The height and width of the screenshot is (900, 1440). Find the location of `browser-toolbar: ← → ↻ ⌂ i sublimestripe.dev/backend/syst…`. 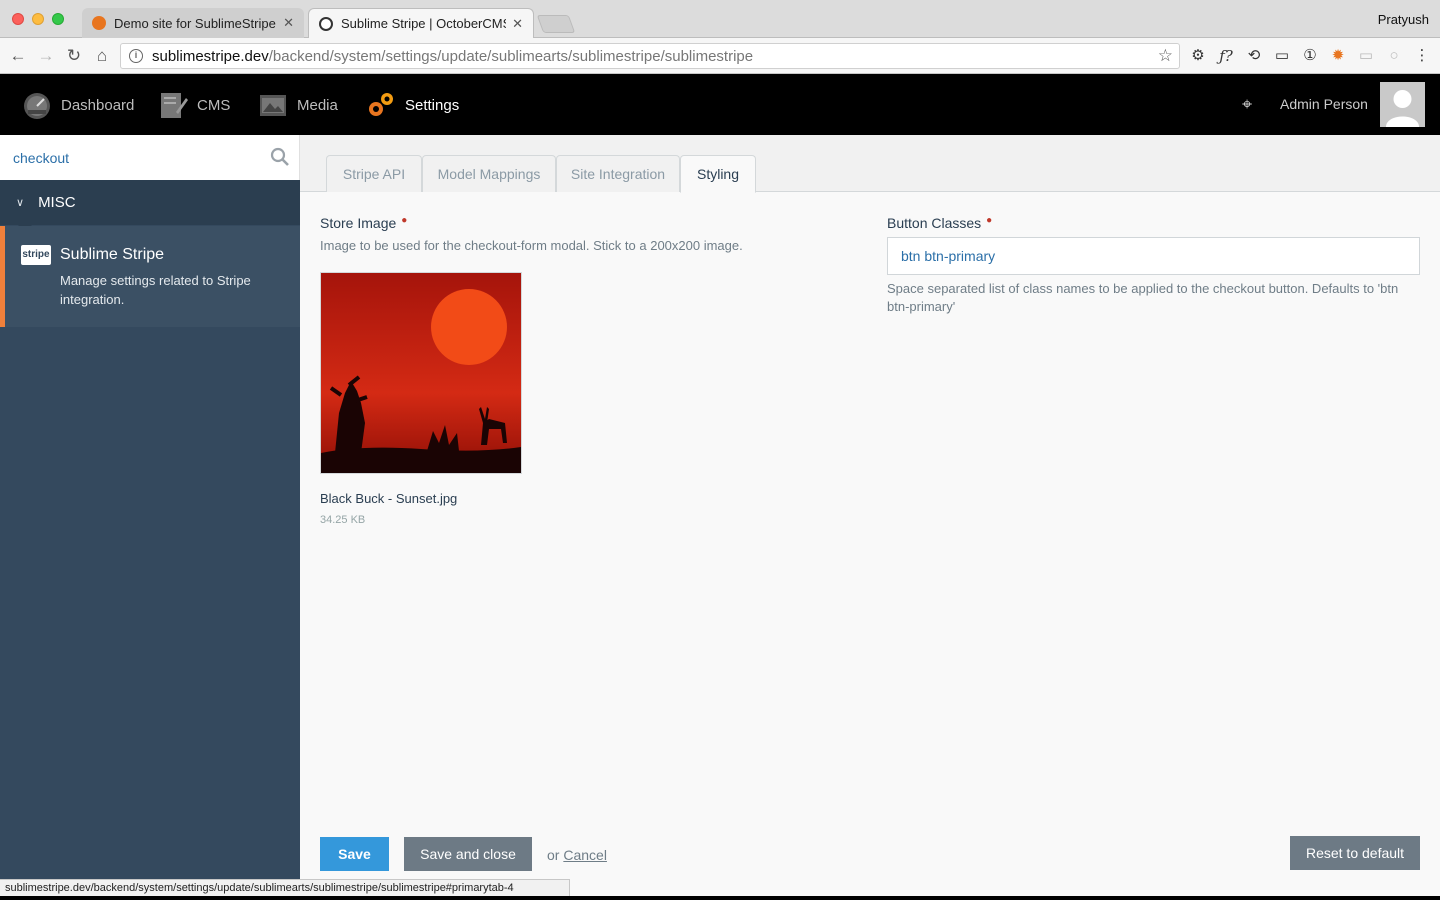

browser-toolbar: ← → ↻ ⌂ i sublimestripe.dev/backend/syst… is located at coordinates (720, 56).